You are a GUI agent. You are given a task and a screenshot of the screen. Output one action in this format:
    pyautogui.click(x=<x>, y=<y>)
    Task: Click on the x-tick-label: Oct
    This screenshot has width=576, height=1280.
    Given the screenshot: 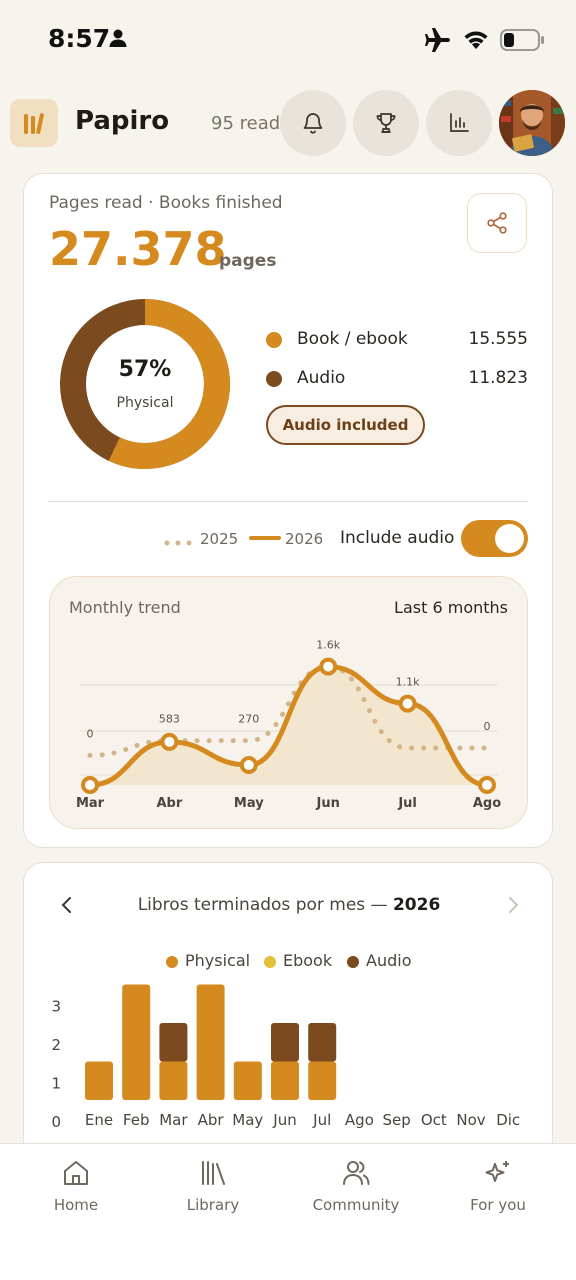 What is the action you would take?
    pyautogui.click(x=434, y=1120)
    